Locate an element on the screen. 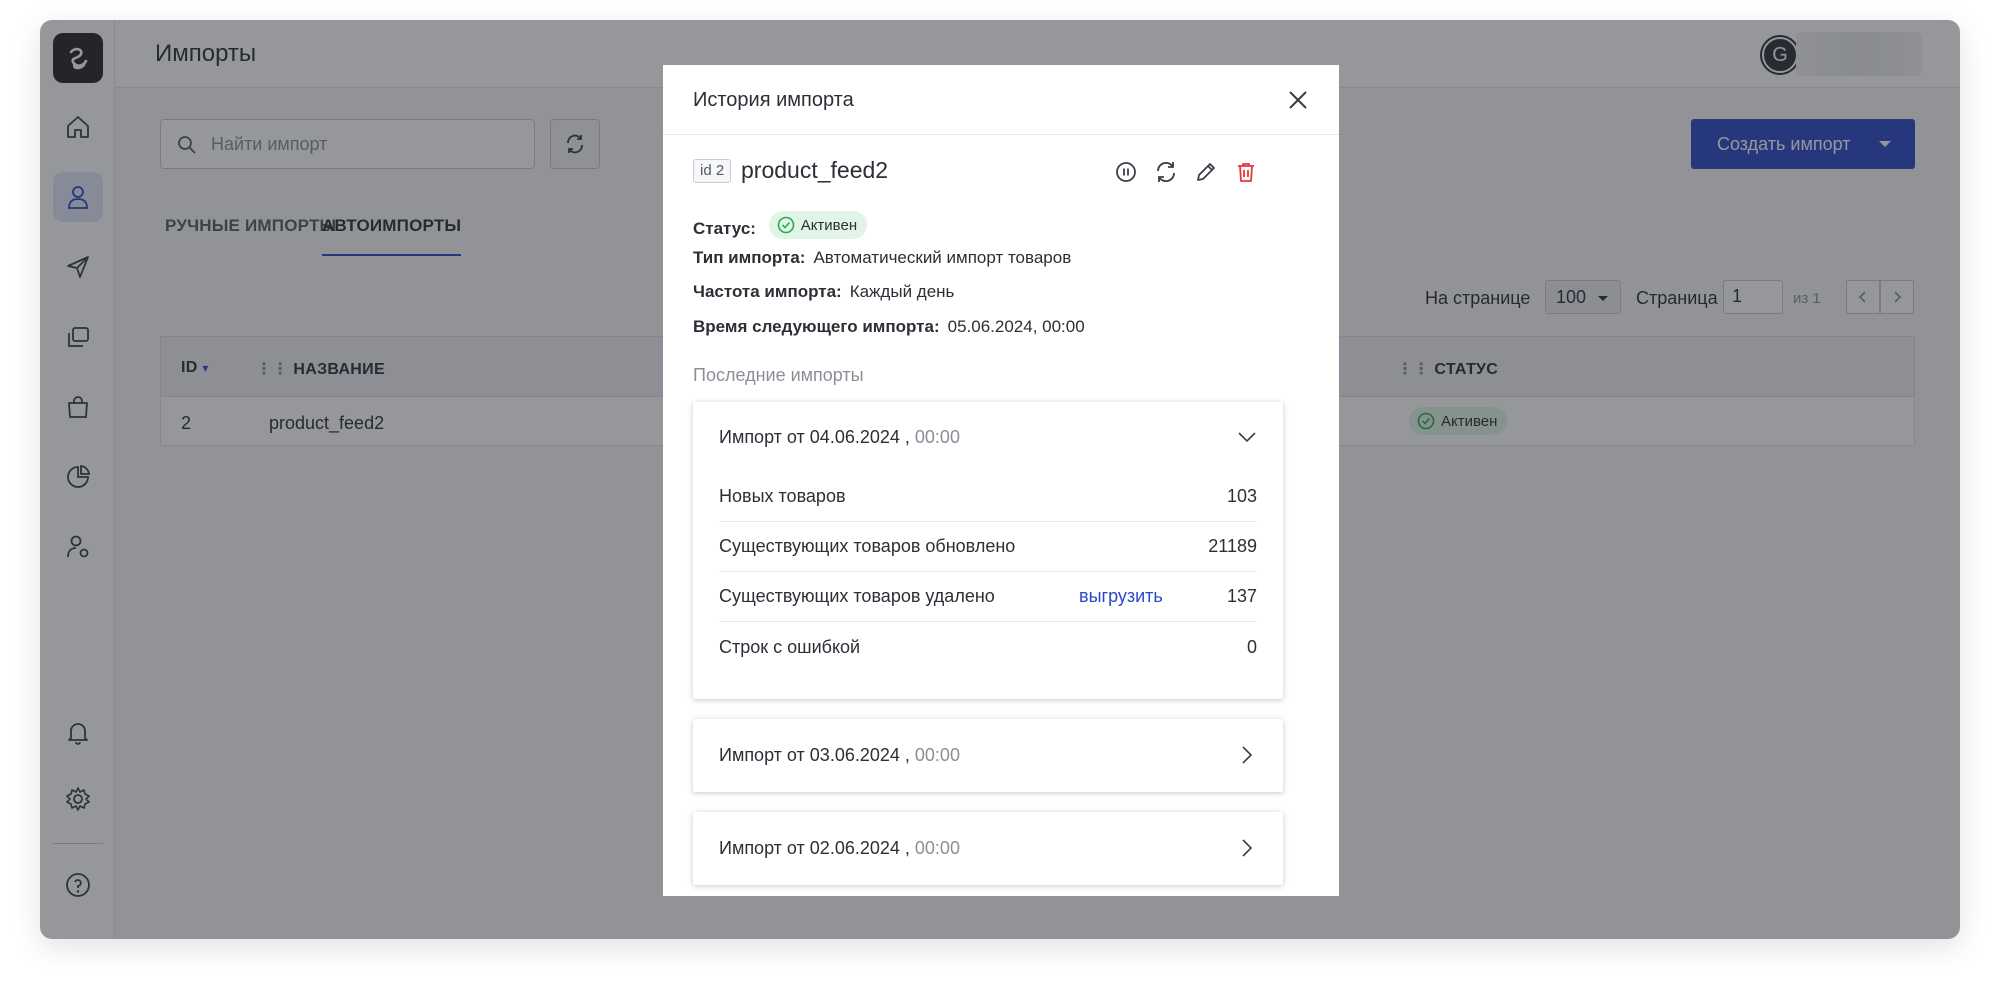  id-chip: id 2 is located at coordinates (712, 171).